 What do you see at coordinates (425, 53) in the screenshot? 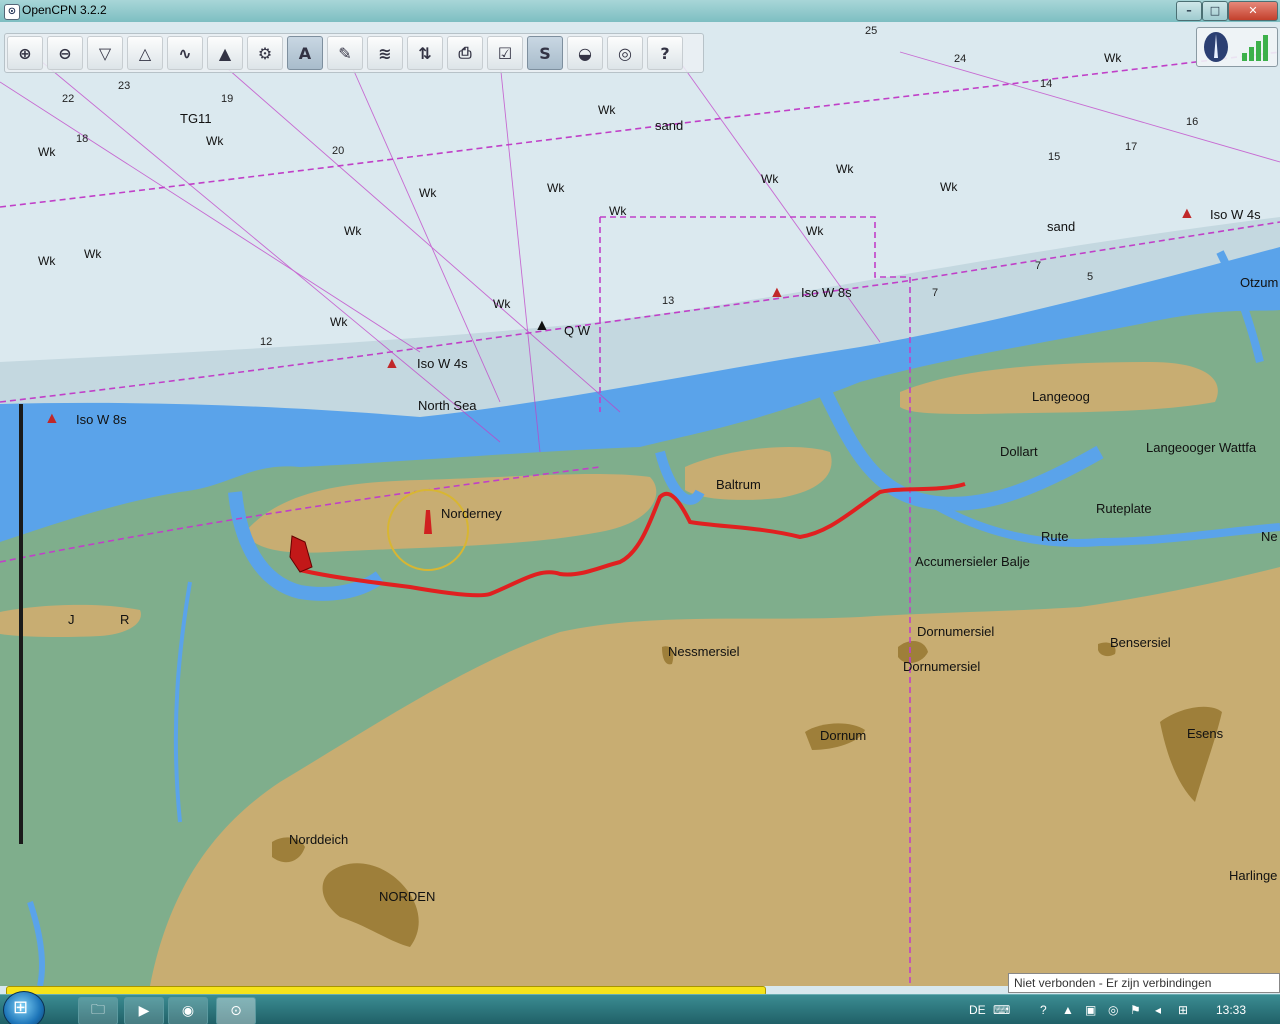
I see `current-button: ⇅` at bounding box center [425, 53].